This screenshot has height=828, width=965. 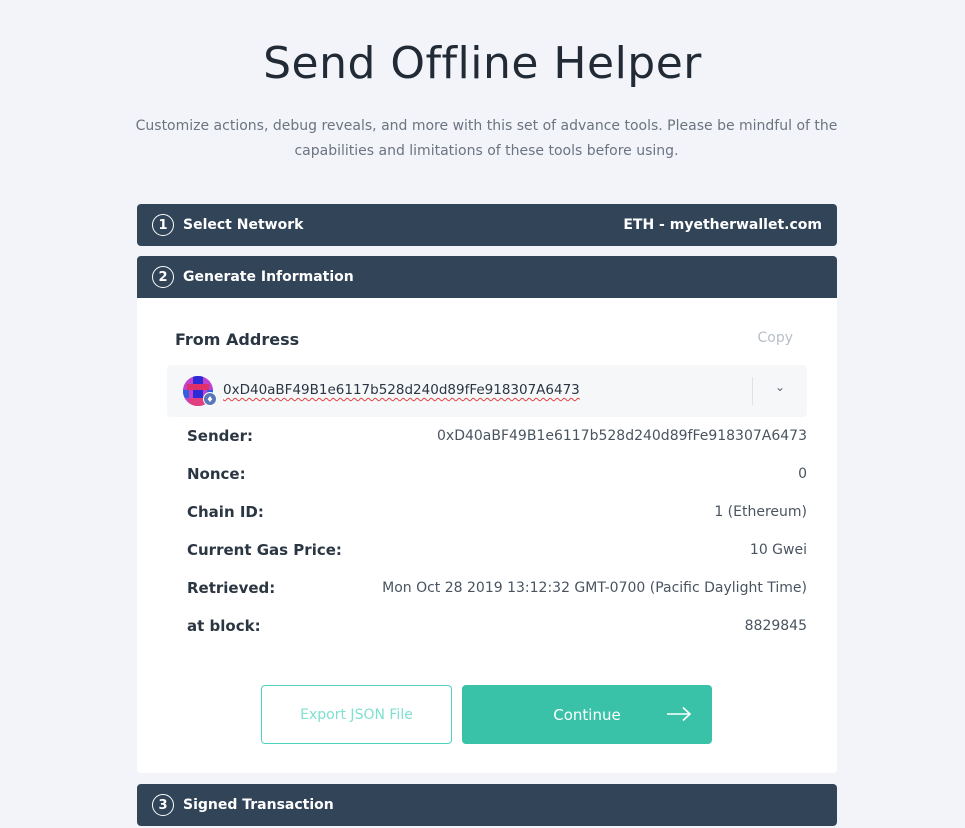 What do you see at coordinates (482, 63) in the screenshot?
I see `page-title: Send Offline Helper` at bounding box center [482, 63].